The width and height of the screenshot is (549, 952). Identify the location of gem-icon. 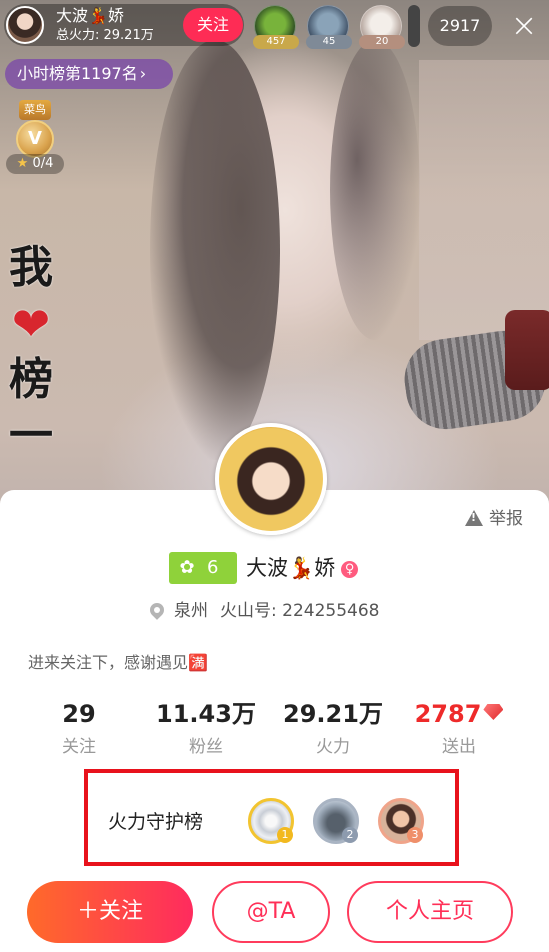
(493, 712).